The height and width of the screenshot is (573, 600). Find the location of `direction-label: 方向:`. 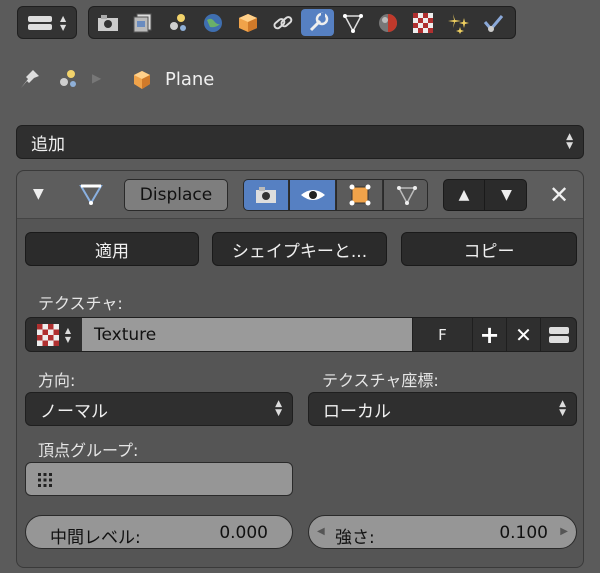

direction-label: 方向: is located at coordinates (57, 380).